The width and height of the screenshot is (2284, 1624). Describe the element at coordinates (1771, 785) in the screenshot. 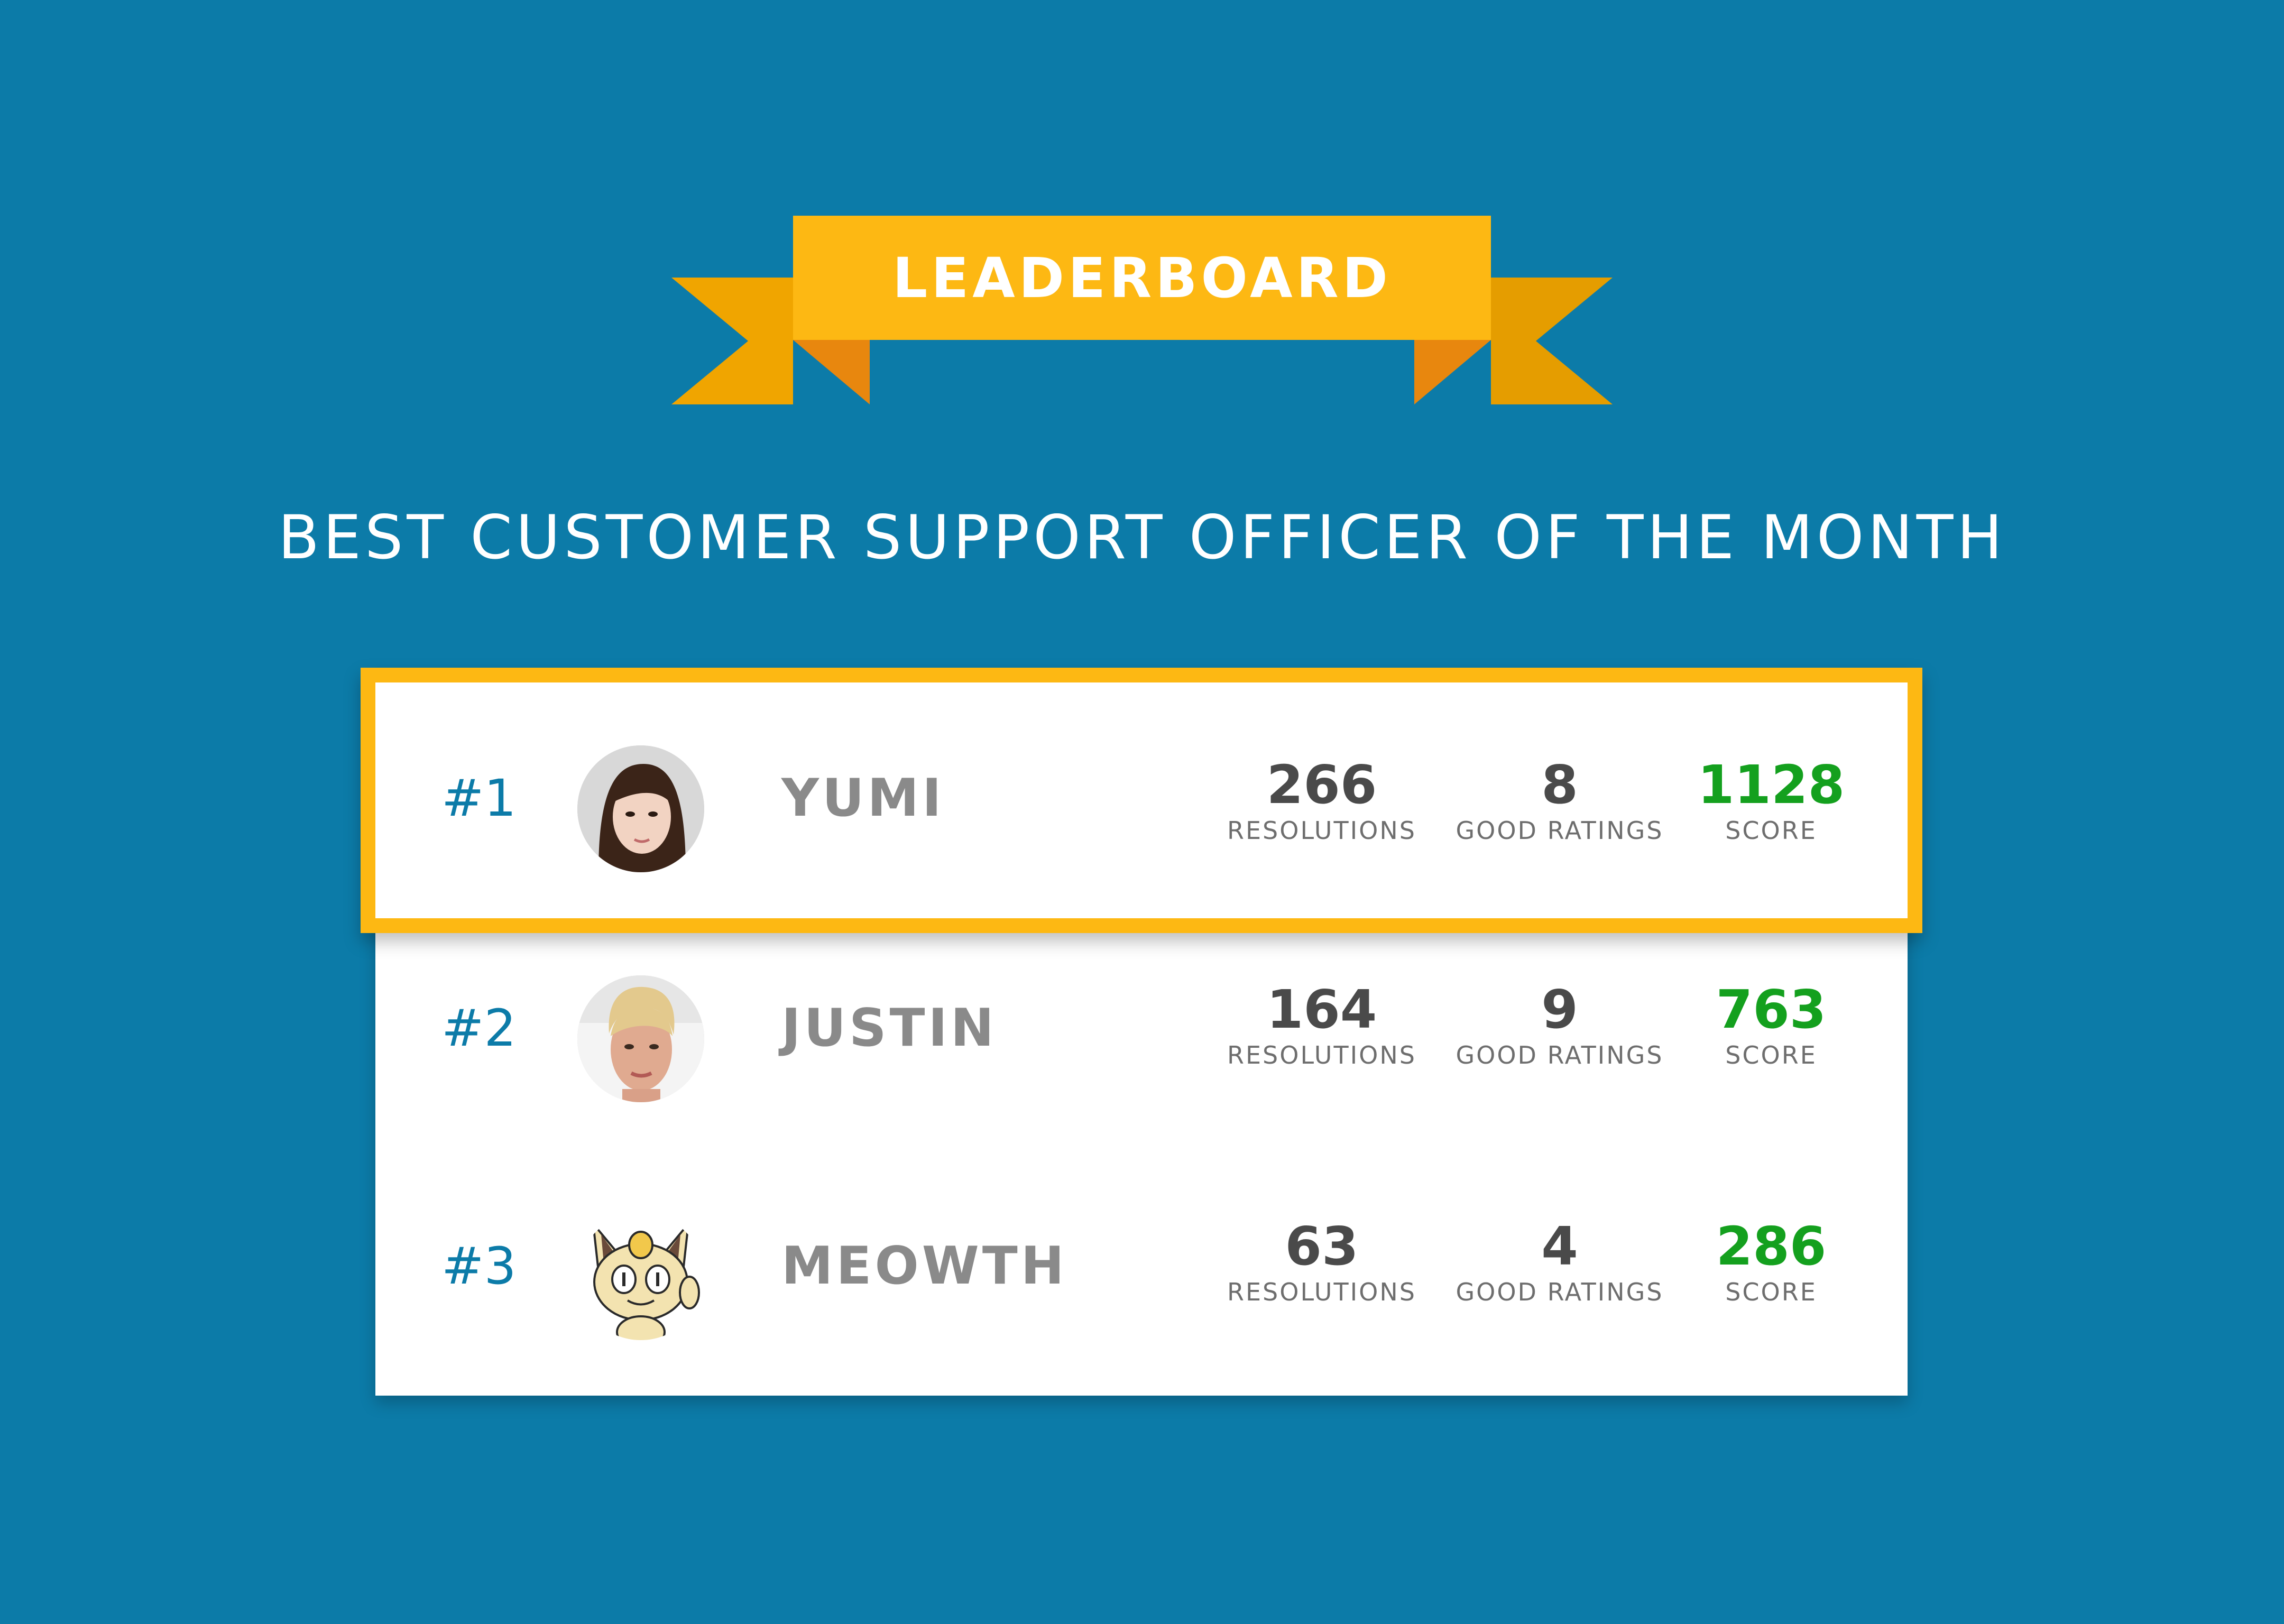

I see `score-value: 1128` at that location.